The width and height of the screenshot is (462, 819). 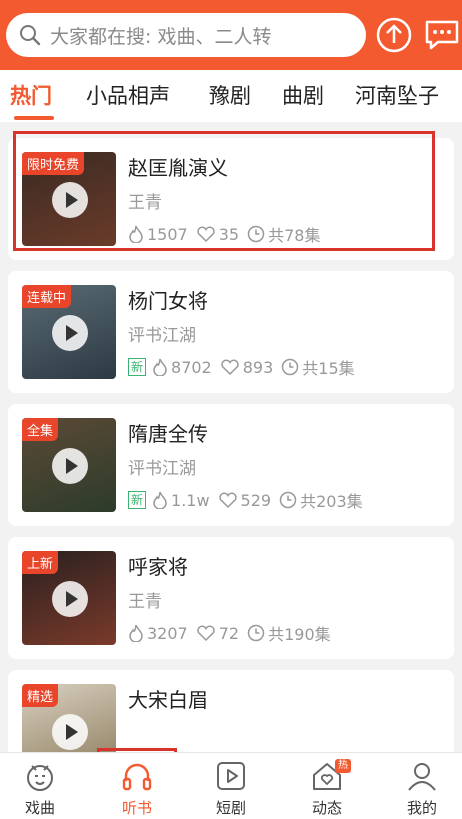 What do you see at coordinates (230, 808) in the screenshot?
I see `nav-label: 短剧` at bounding box center [230, 808].